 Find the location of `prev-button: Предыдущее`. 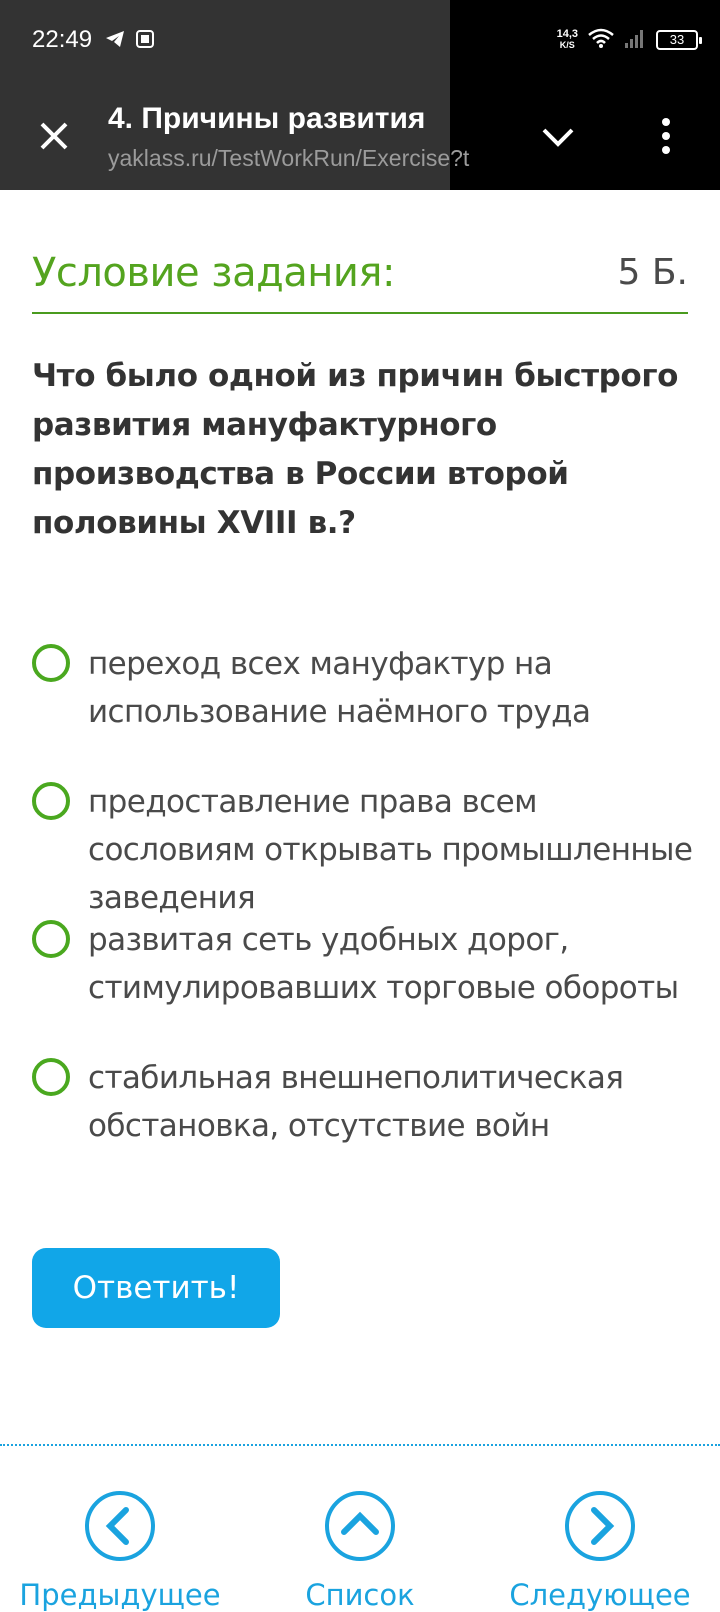

prev-button: Предыдущее is located at coordinates (120, 1551).